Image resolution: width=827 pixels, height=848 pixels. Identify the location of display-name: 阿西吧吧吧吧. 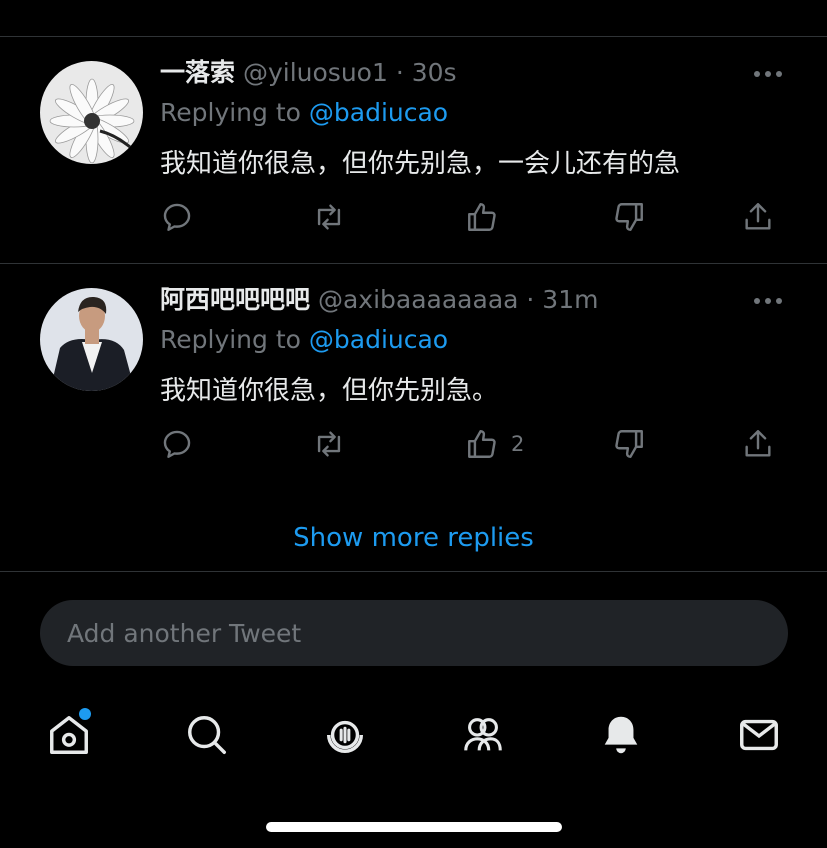
(235, 299).